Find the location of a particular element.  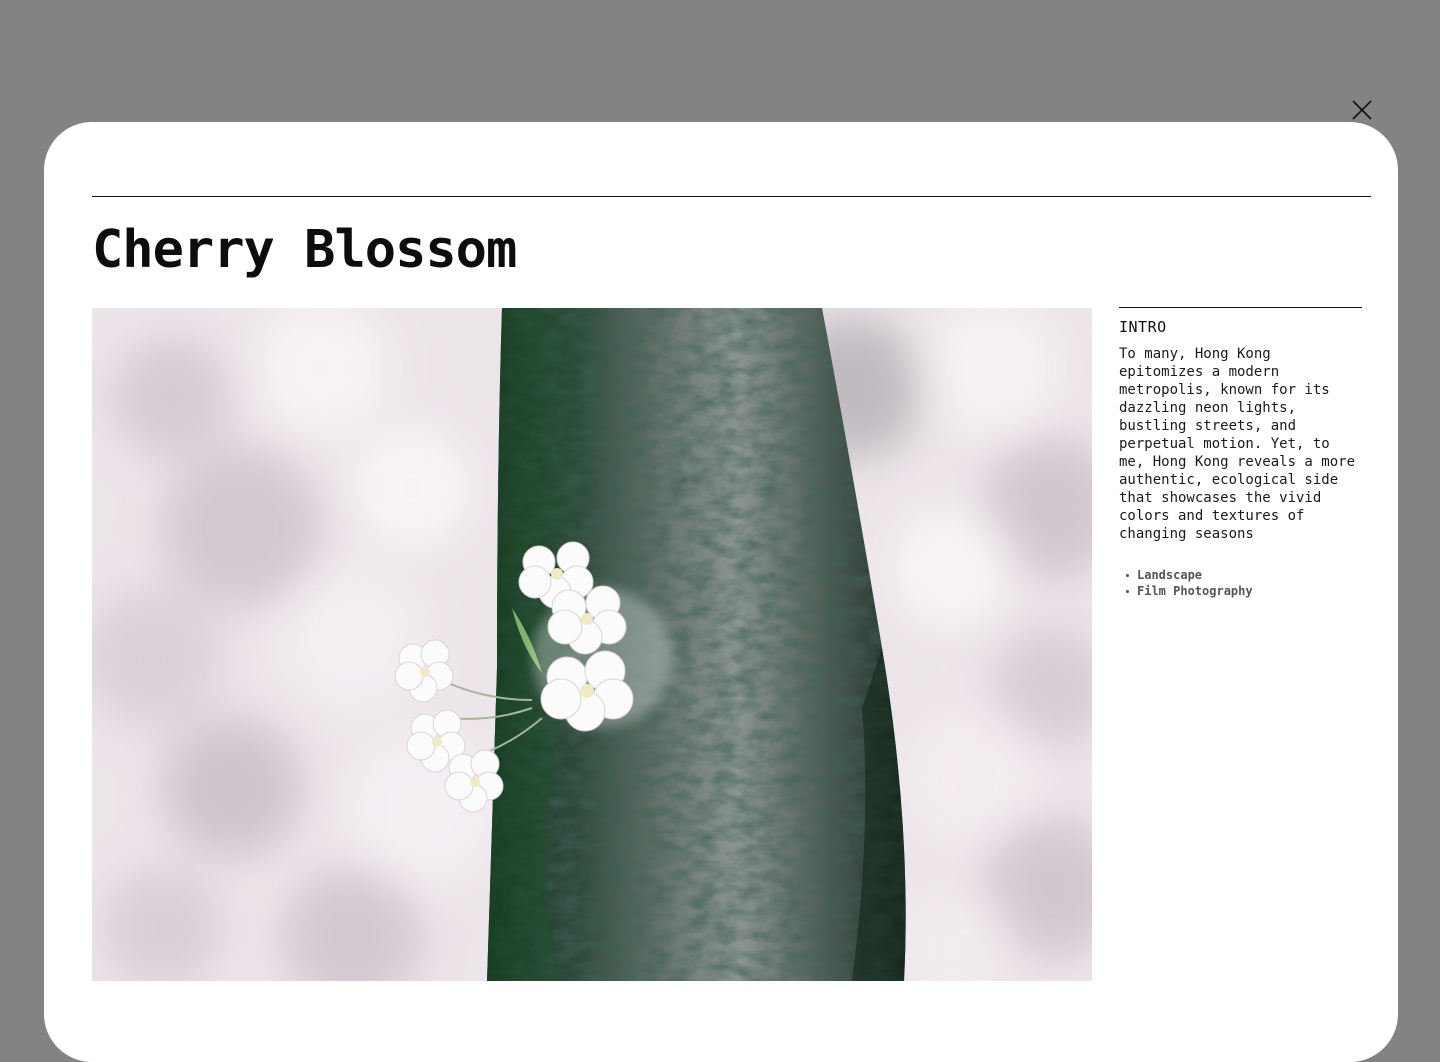

close-button is located at coordinates (1362, 110).